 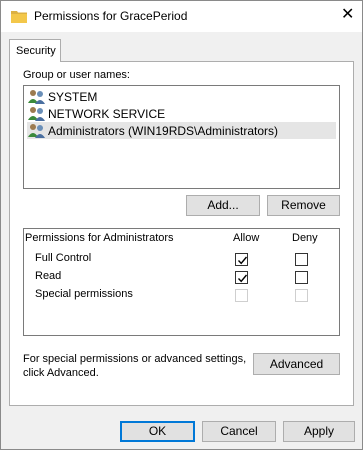 What do you see at coordinates (301, 295) in the screenshot?
I see `deny-checkbox-special` at bounding box center [301, 295].